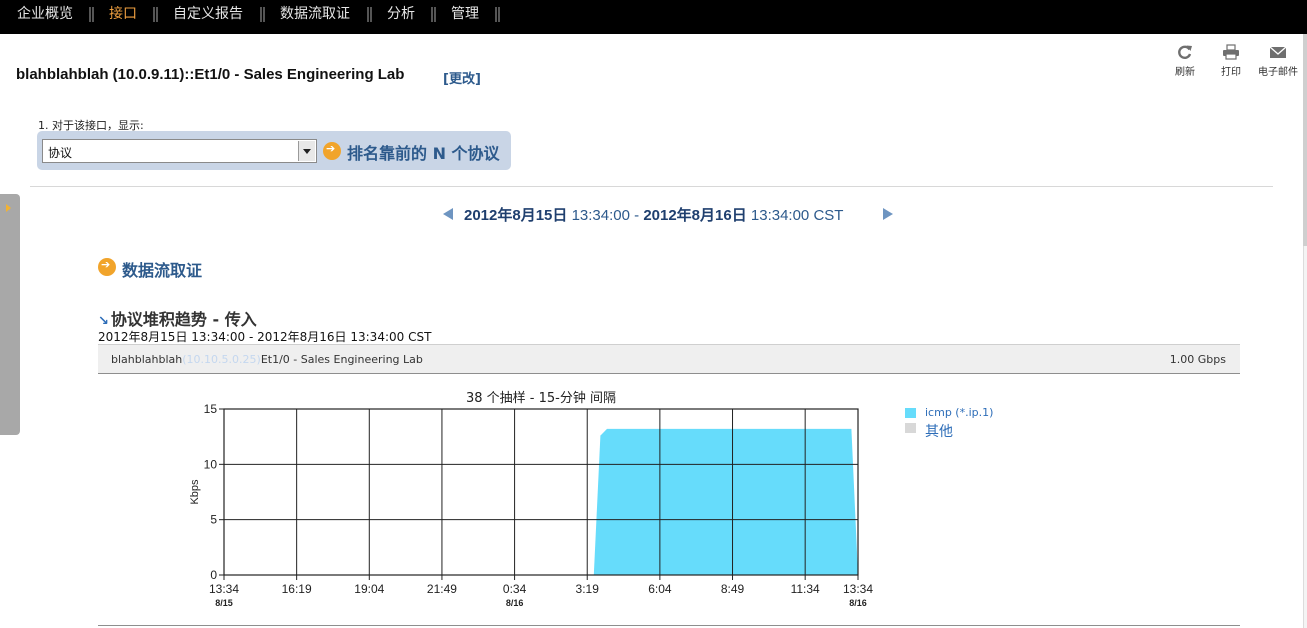  Describe the element at coordinates (1185, 72) in the screenshot. I see `refresh-label: 刷新` at that location.